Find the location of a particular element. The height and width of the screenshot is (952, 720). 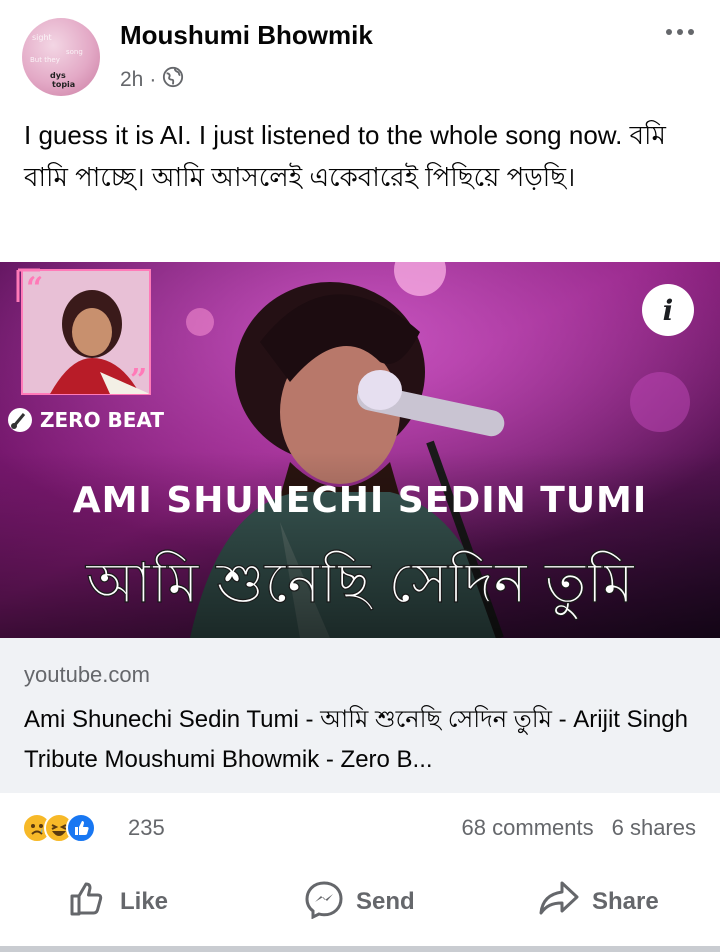

globe-icon is located at coordinates (173, 80).